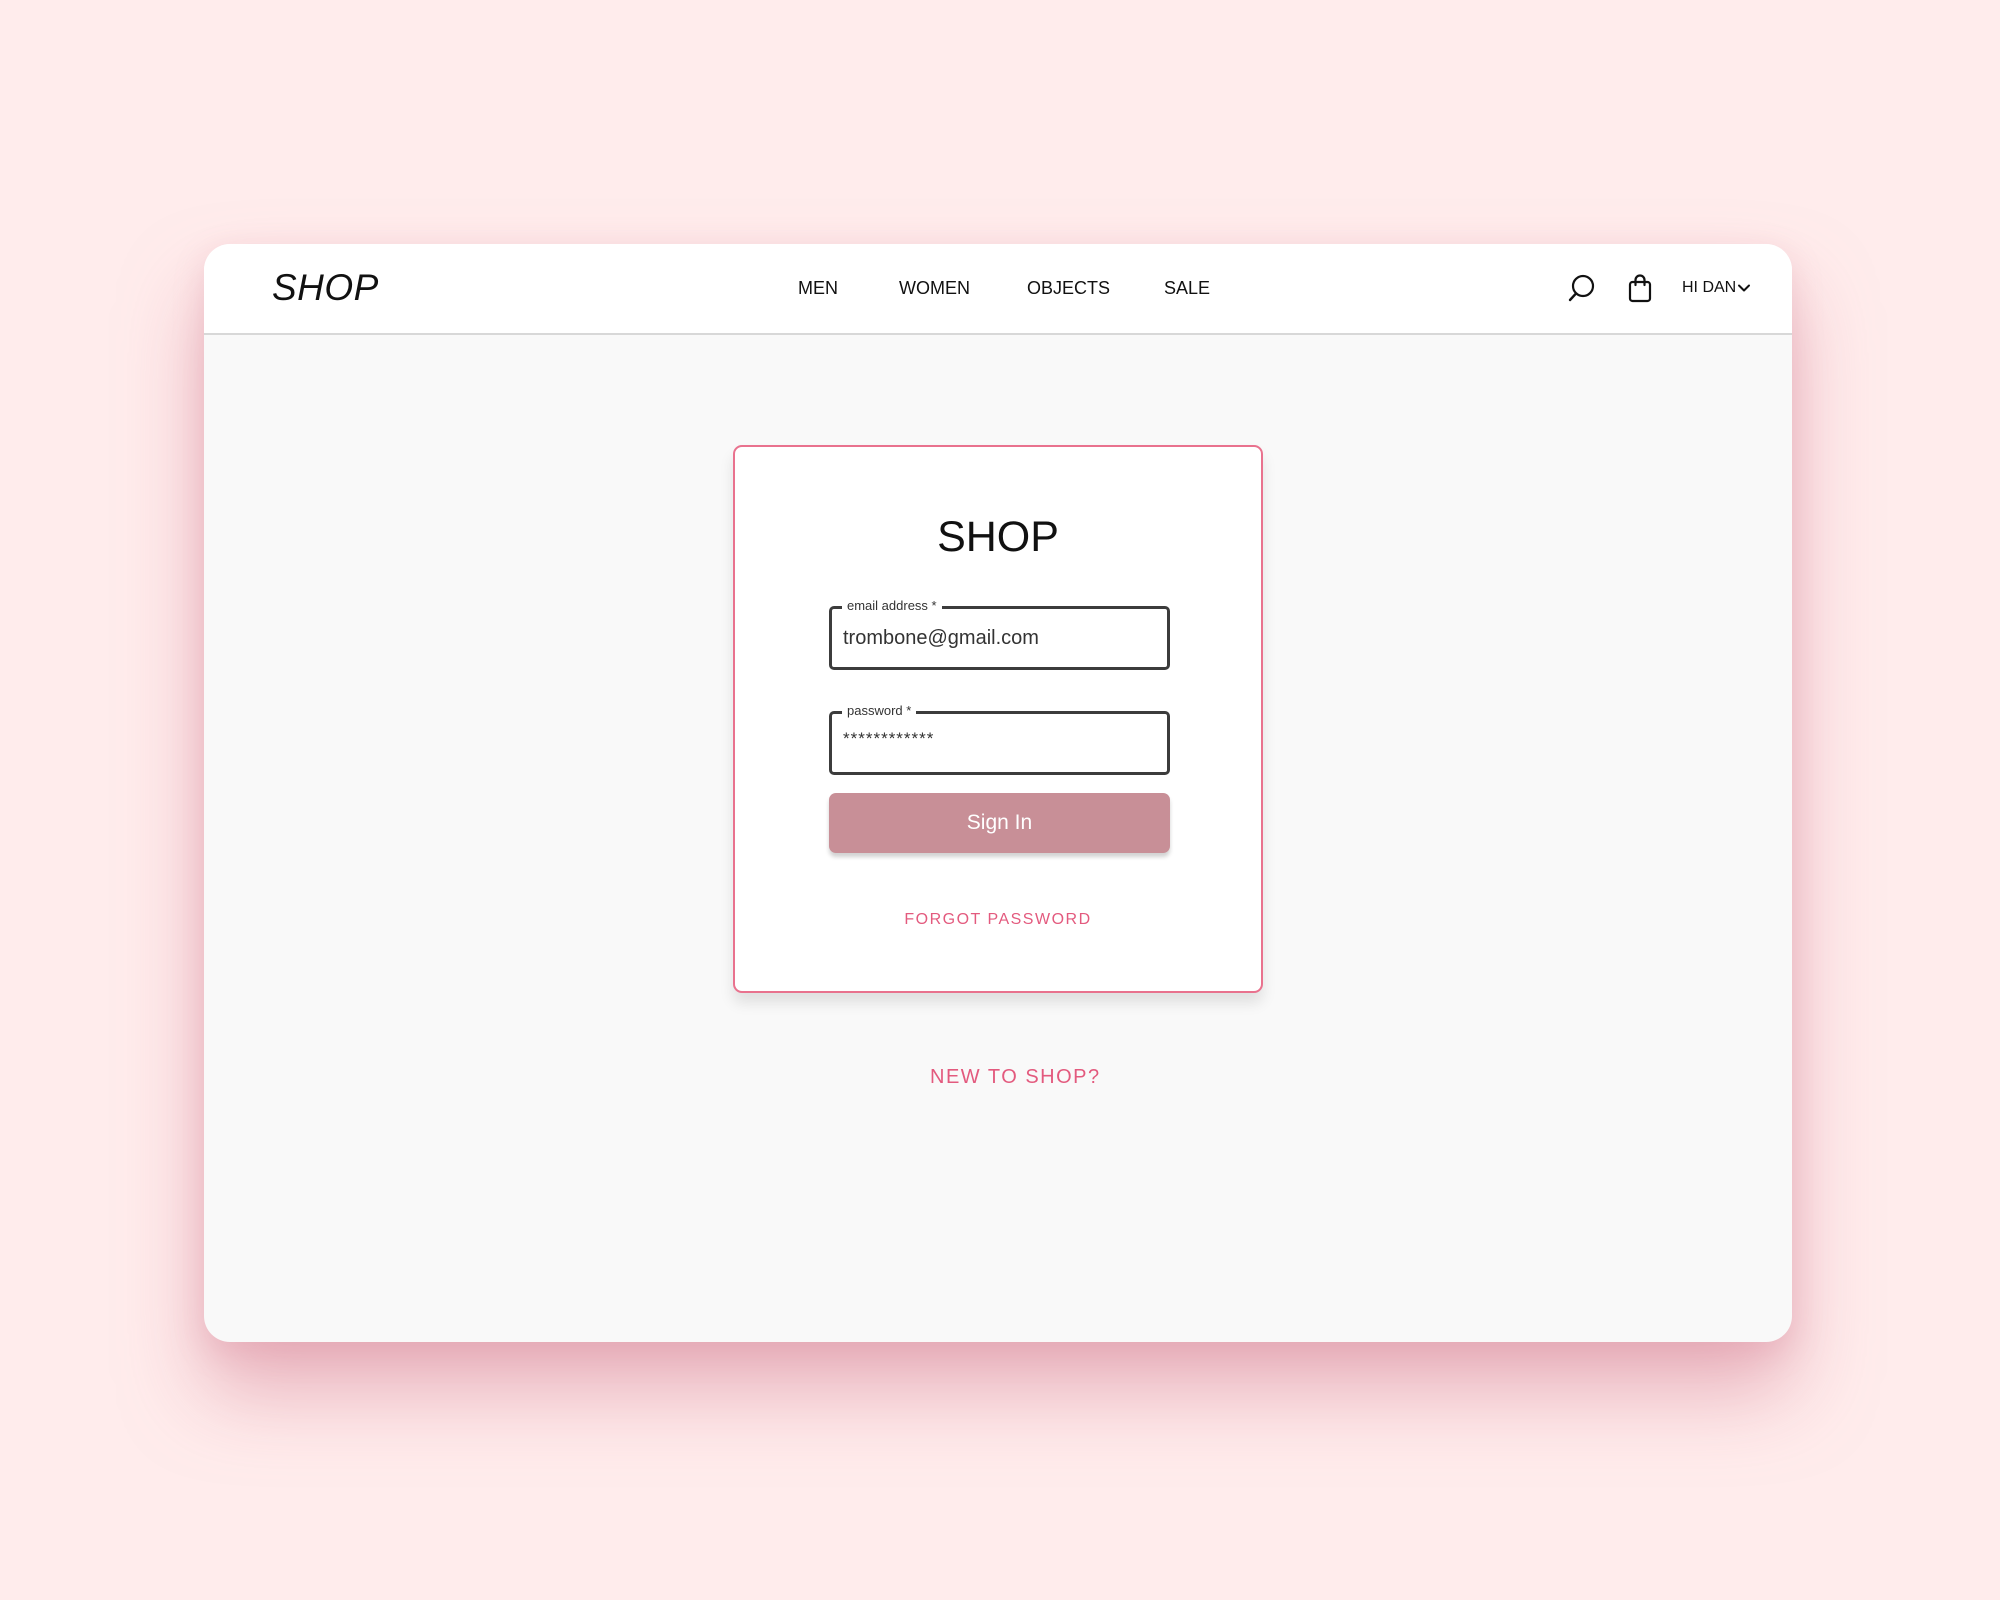  I want to click on password-input, so click(998, 739).